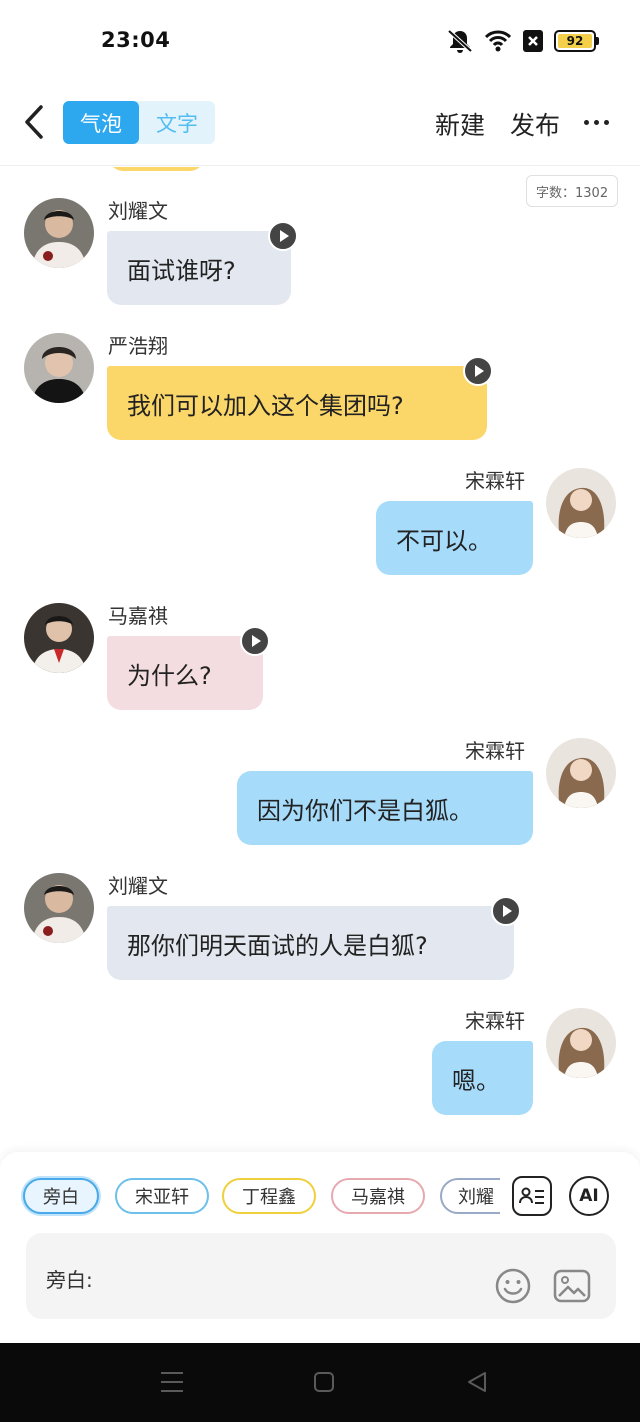 The image size is (640, 1422). I want to click on role-chip: 马嘉祺, so click(378, 1196).